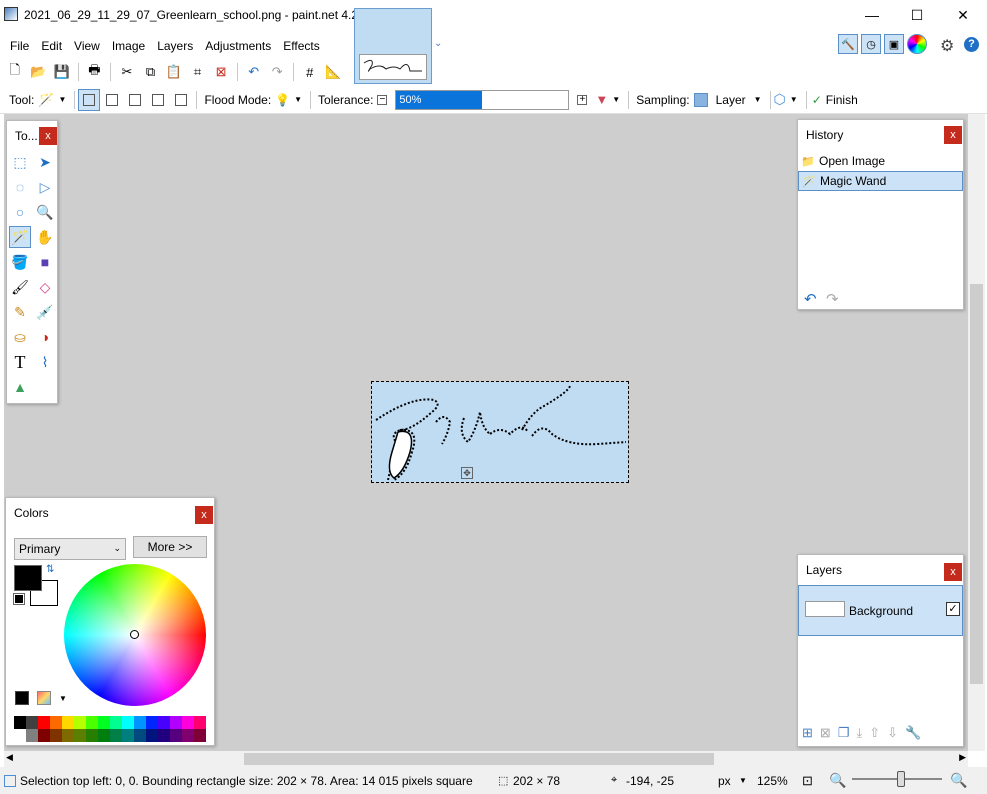 This screenshot has height=794, width=987. I want to click on antialiasing-dropdown-icon: ▼, so click(616, 99).